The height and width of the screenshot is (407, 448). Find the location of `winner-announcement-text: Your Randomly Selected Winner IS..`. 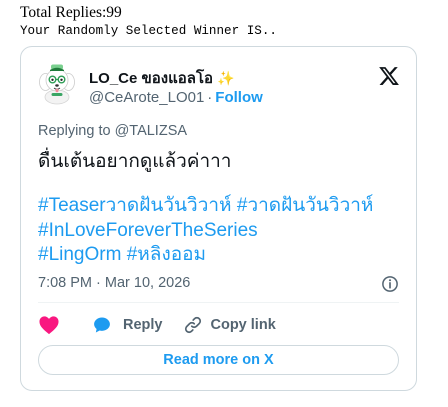

winner-announcement-text: Your Randomly Selected Winner IS.. is located at coordinates (148, 31).